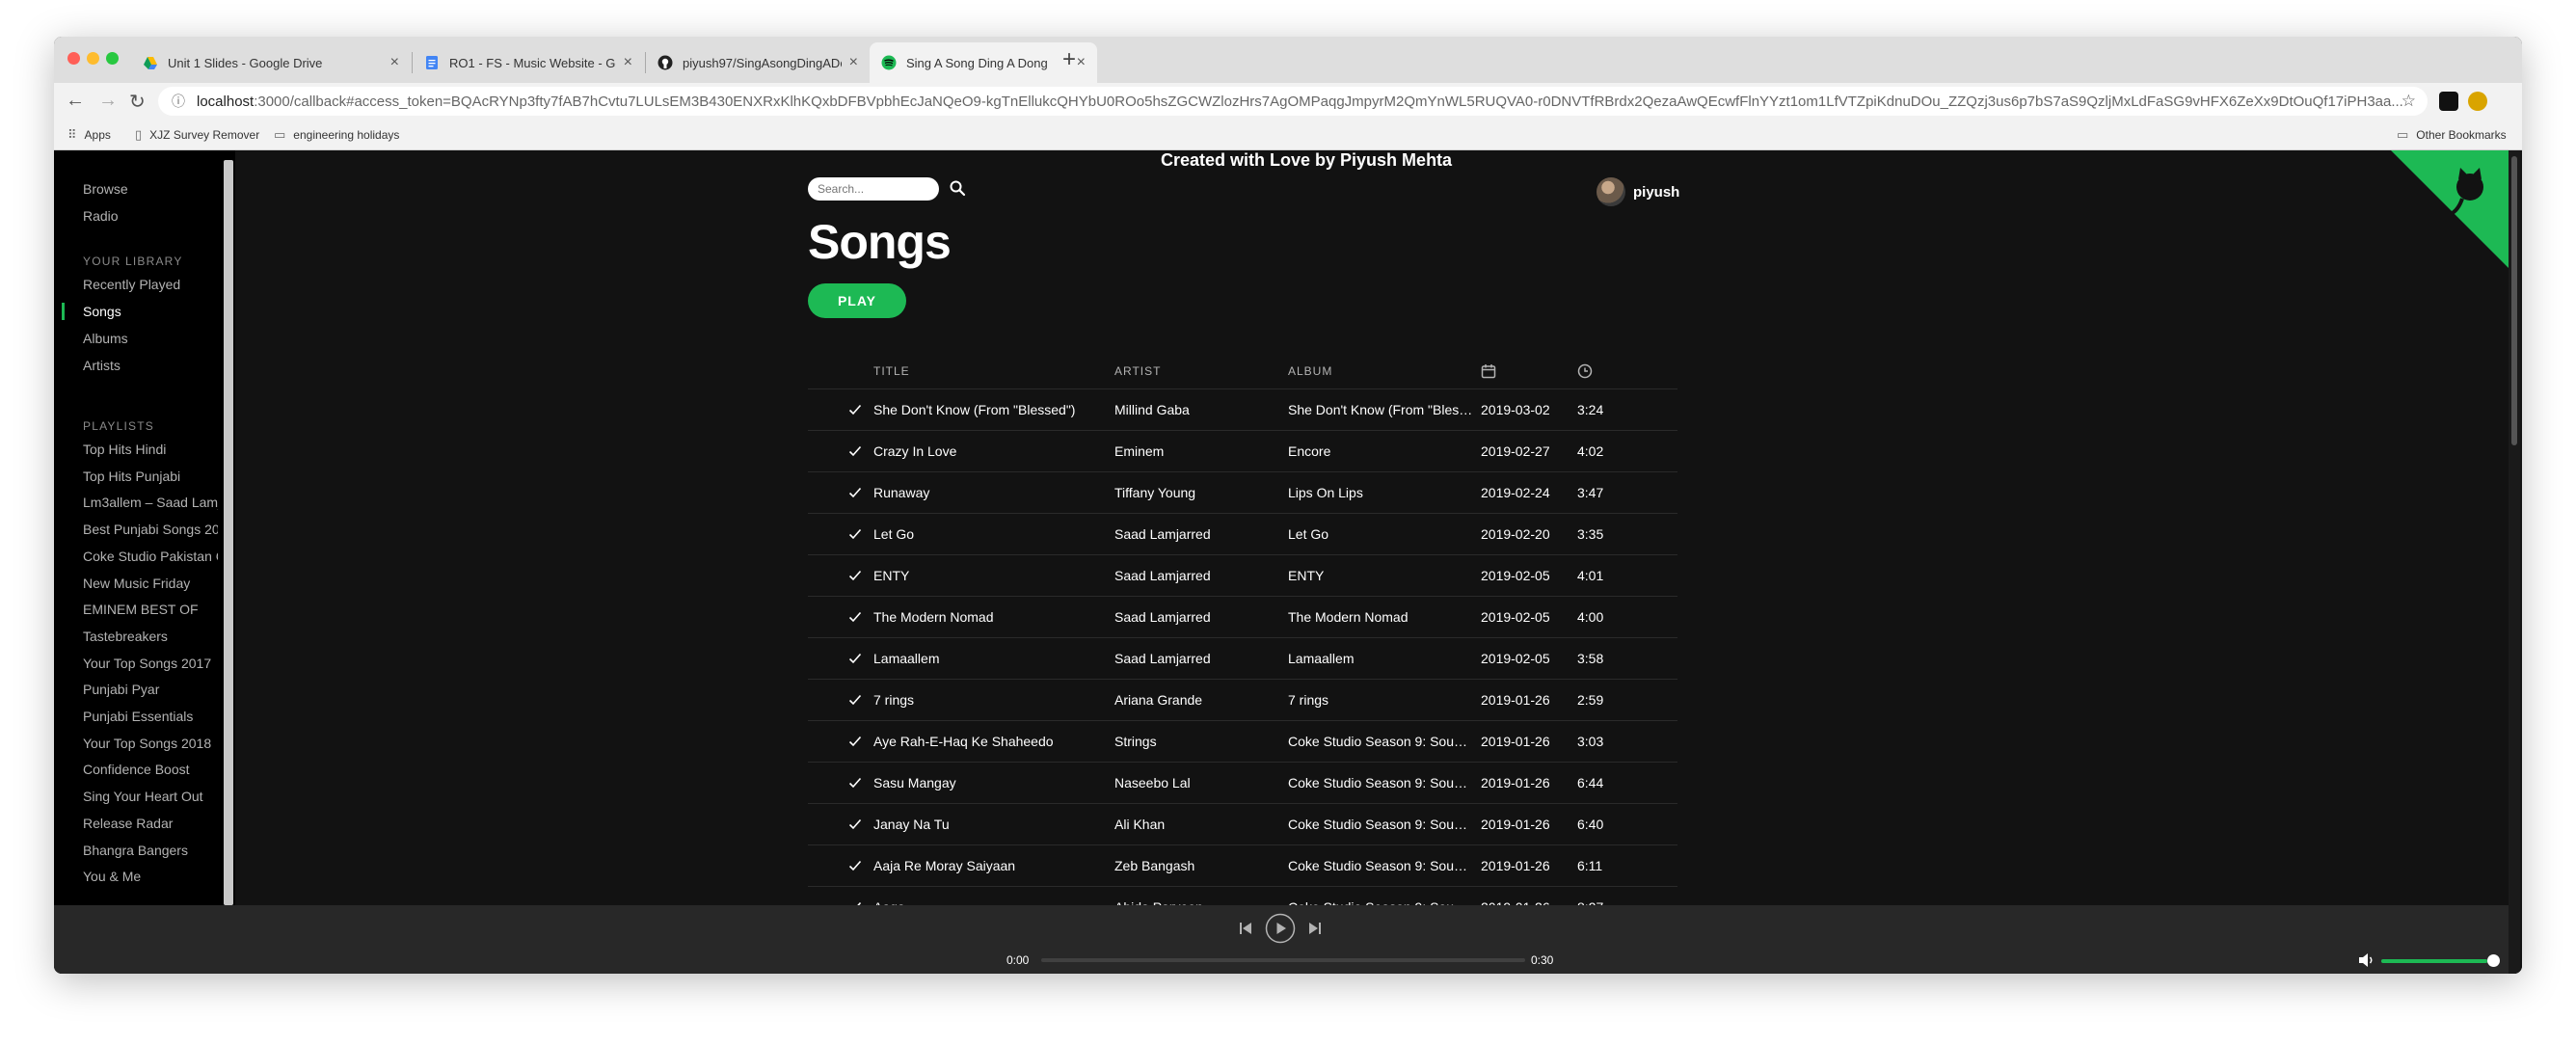  What do you see at coordinates (1196, 865) in the screenshot?
I see `song-artist: Zeb Bangash` at bounding box center [1196, 865].